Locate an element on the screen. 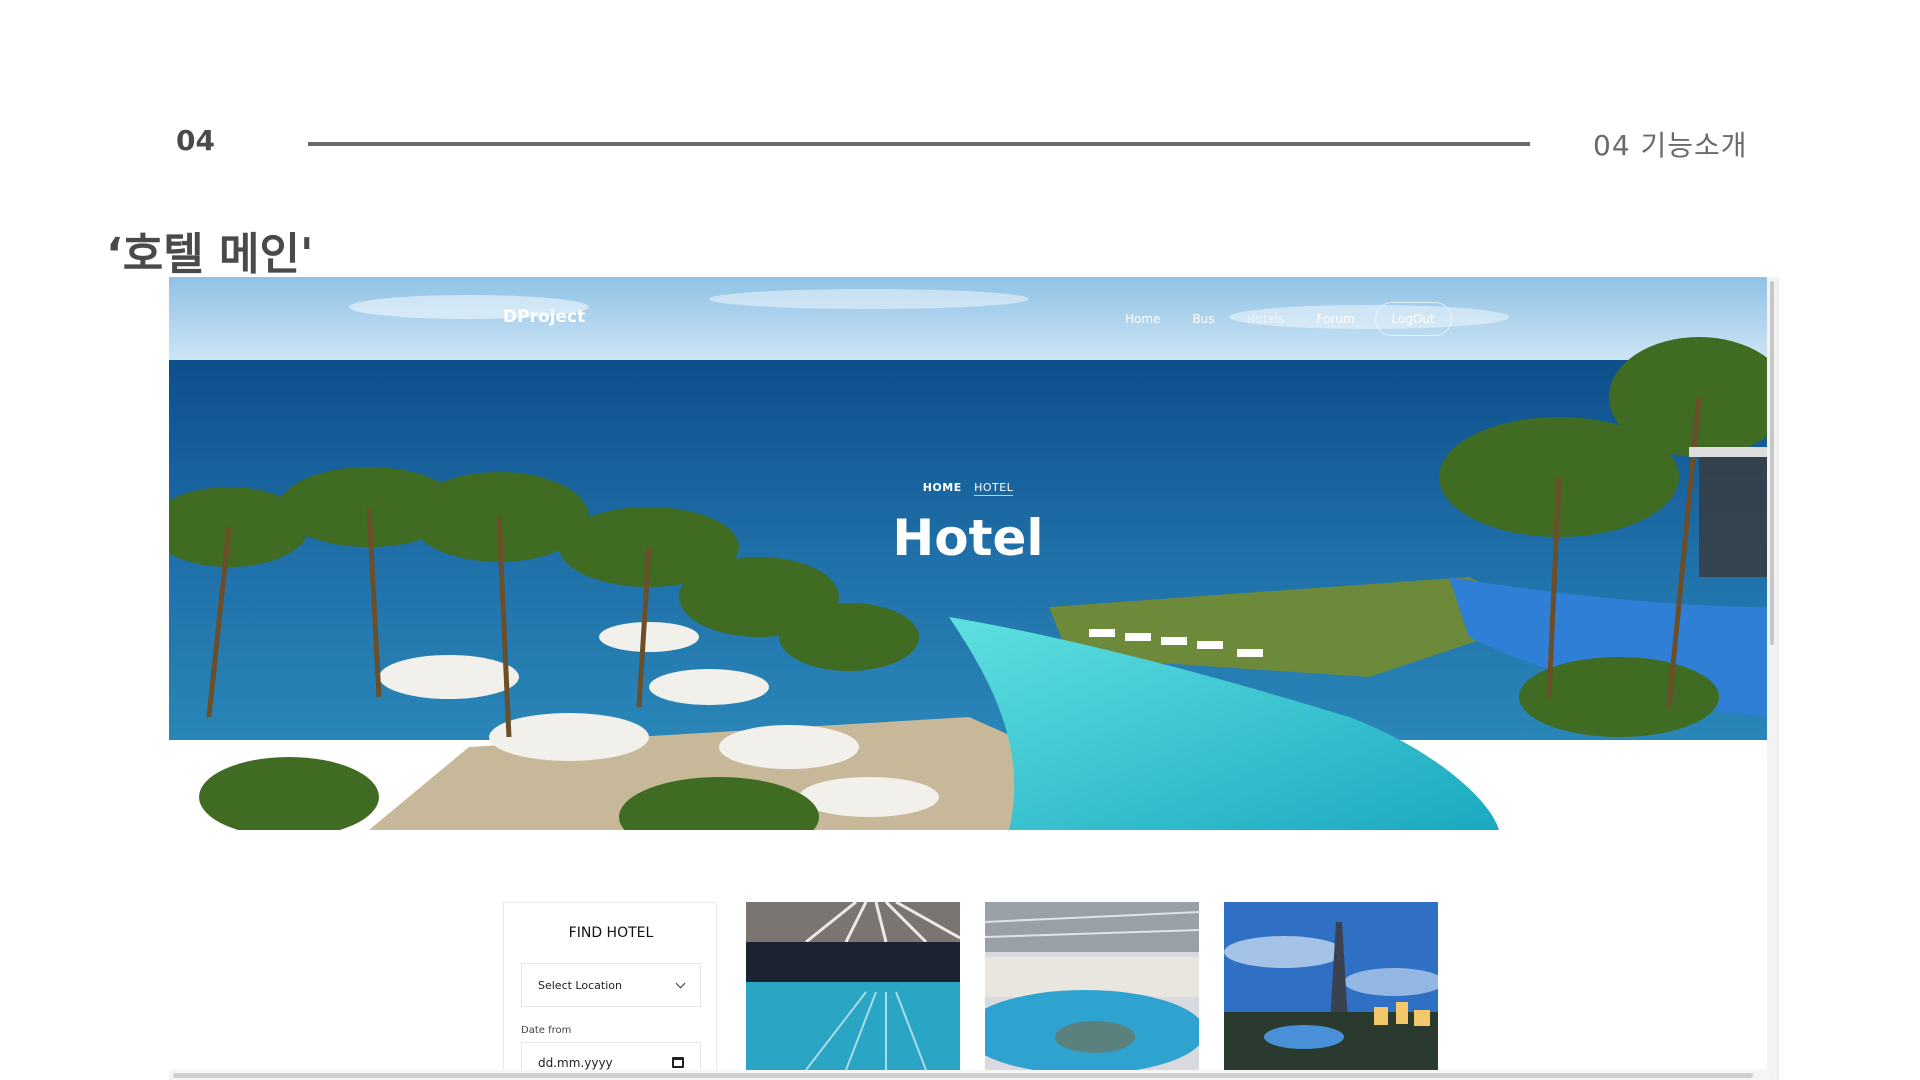 The height and width of the screenshot is (1080, 1920). vertical-scrollbar is located at coordinates (1772, 678).